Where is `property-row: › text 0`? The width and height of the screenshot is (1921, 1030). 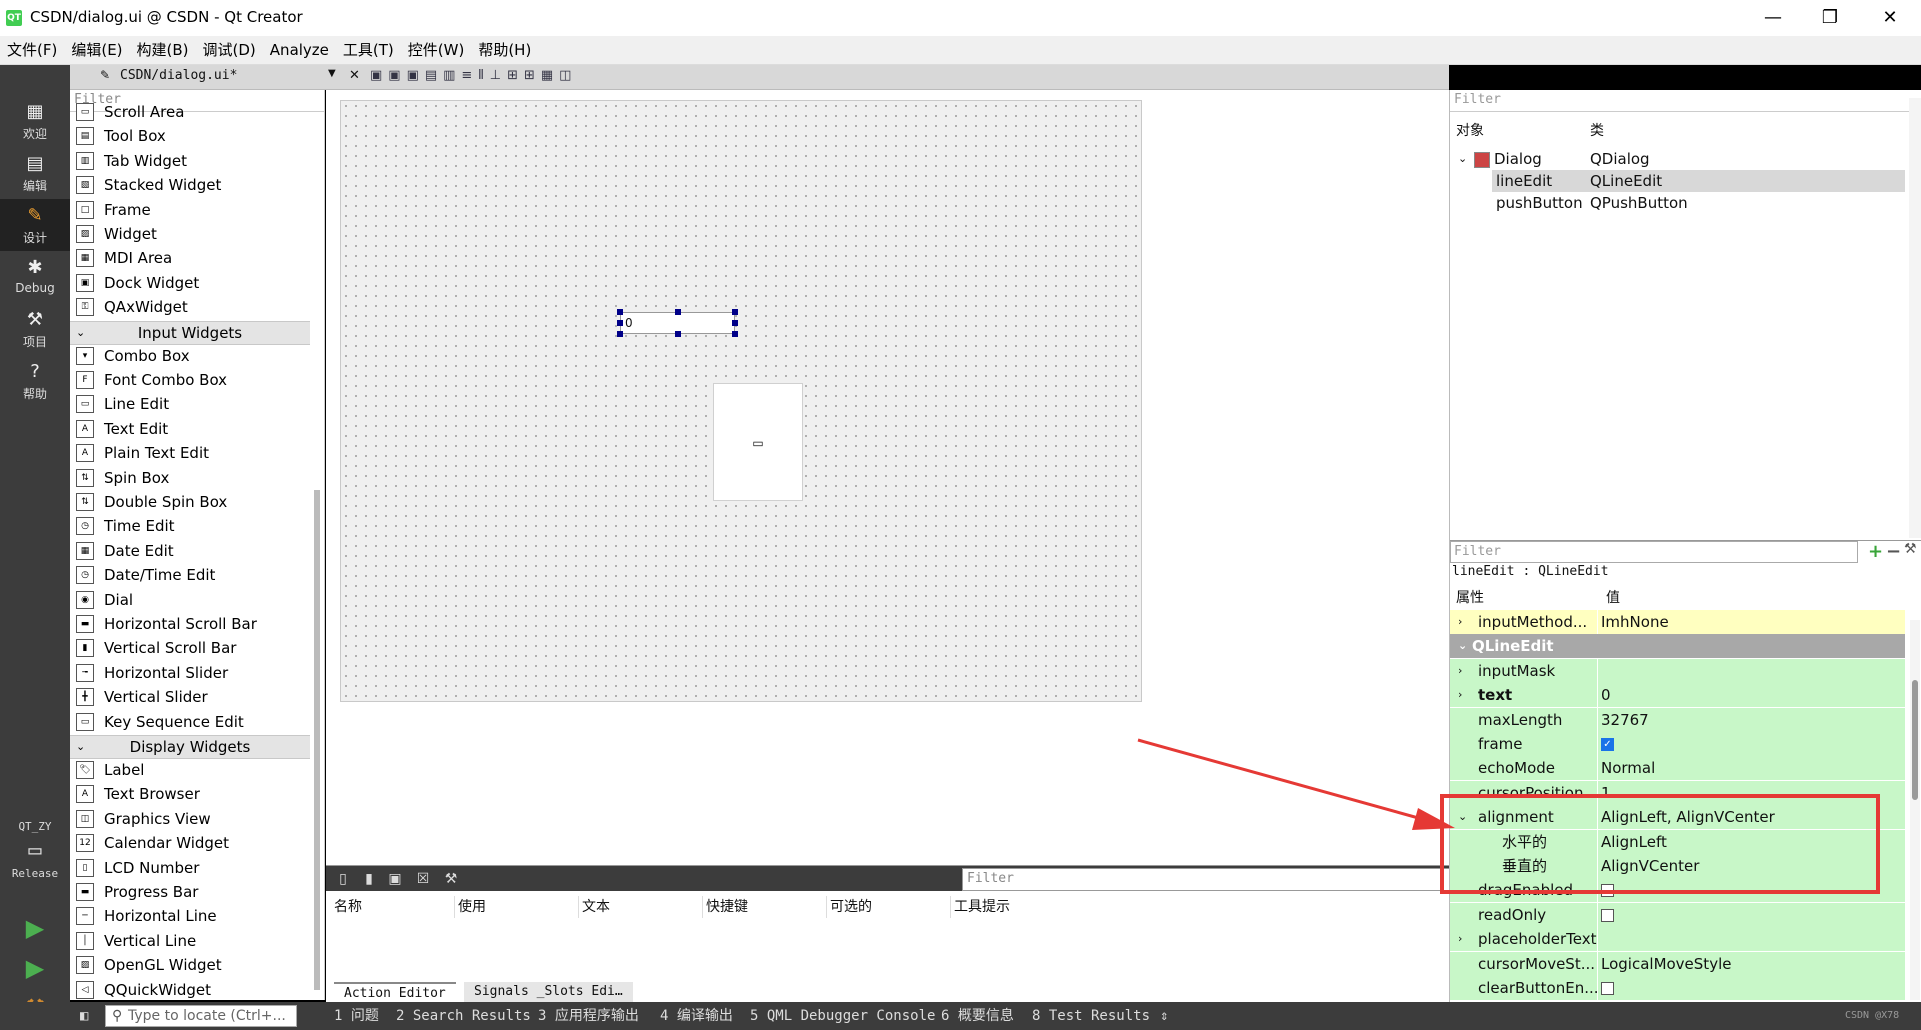
property-row: › text 0 is located at coordinates (1677, 696).